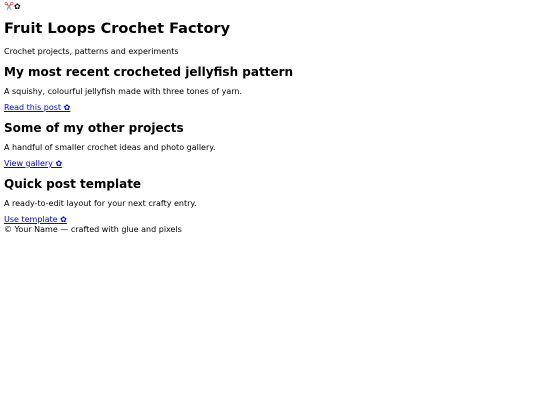 This screenshot has height=405, width=540. I want to click on site-title: Fruit Loops Crochet Factory, so click(117, 29).